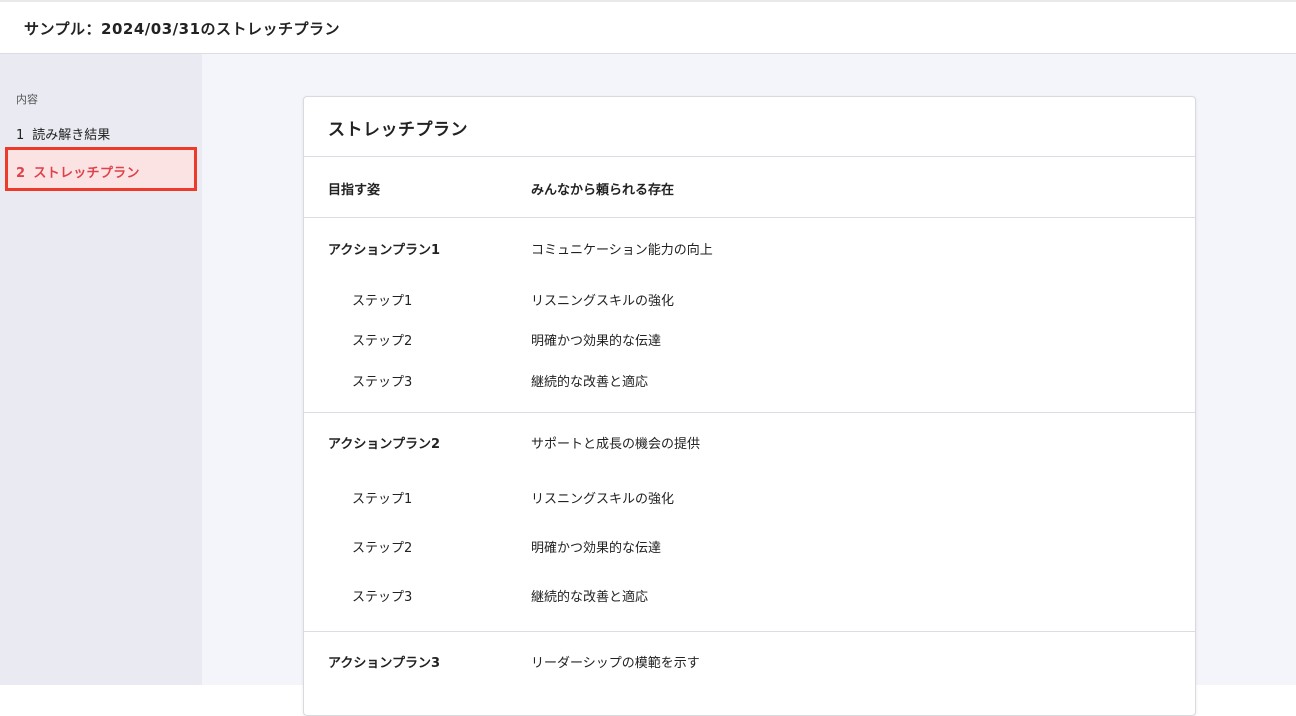 The width and height of the screenshot is (1296, 716). Describe the element at coordinates (21, 173) in the screenshot. I see `toc-item-number: 2` at that location.